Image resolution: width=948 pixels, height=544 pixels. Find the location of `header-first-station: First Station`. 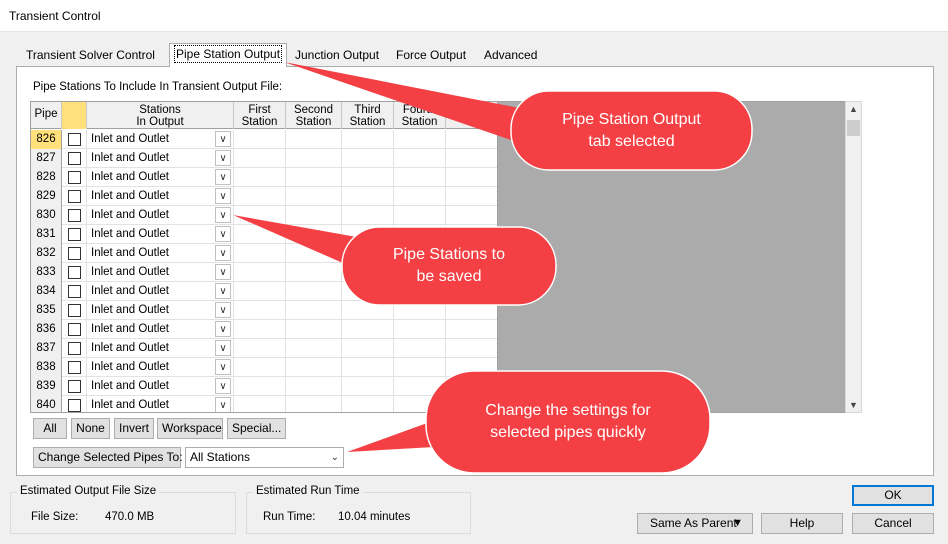

header-first-station: First Station is located at coordinates (260, 115).